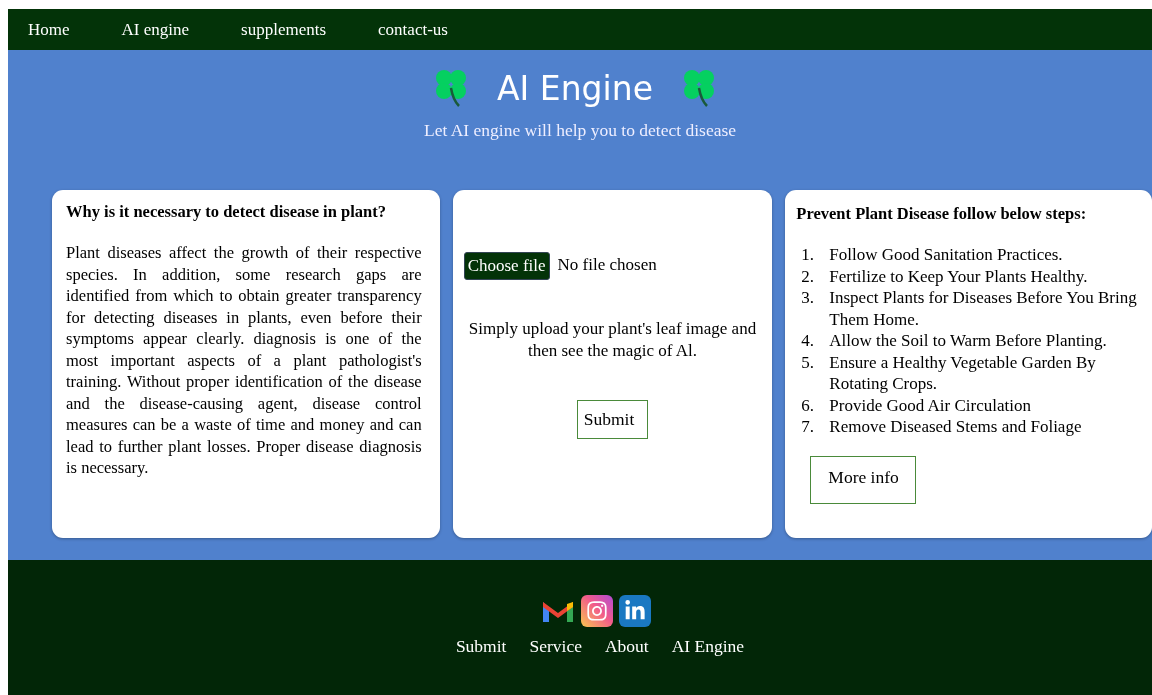 The width and height of the screenshot is (1152, 695). I want to click on page-title: AI Engine, so click(575, 88).